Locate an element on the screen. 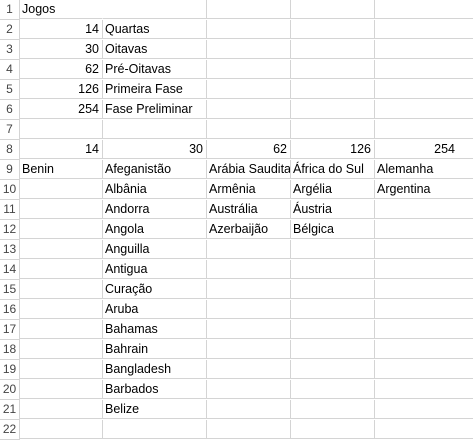 The image size is (473, 440). cell-d4 is located at coordinates (333, 69).